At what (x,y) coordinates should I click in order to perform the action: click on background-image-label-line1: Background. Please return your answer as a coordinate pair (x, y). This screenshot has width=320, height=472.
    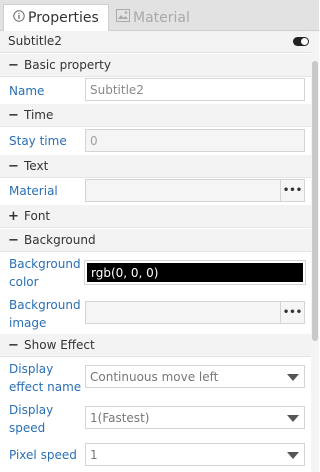
    Looking at the image, I should click on (45, 305).